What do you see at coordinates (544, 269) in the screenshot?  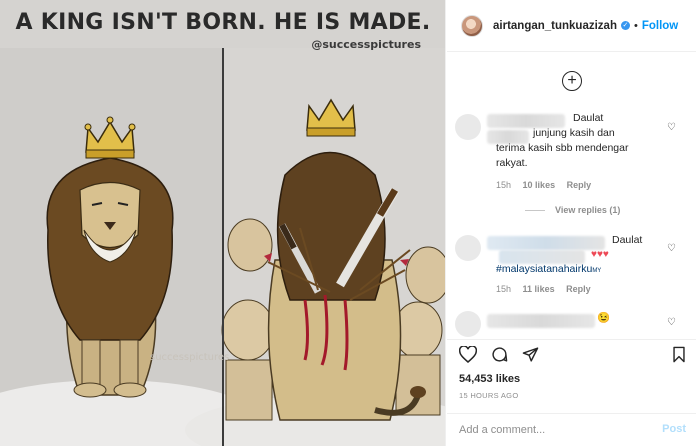 I see `hashtag-link: #malaysiatanahairku` at bounding box center [544, 269].